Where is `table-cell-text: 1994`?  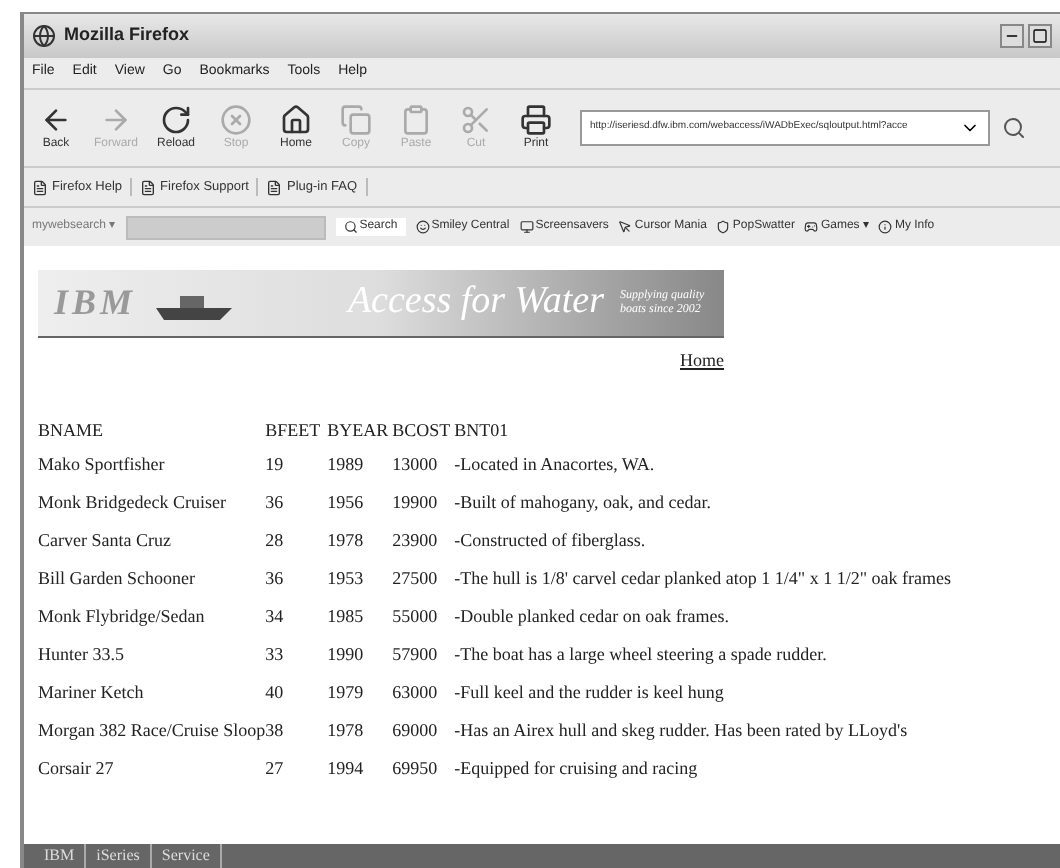
table-cell-text: 1994 is located at coordinates (346, 769).